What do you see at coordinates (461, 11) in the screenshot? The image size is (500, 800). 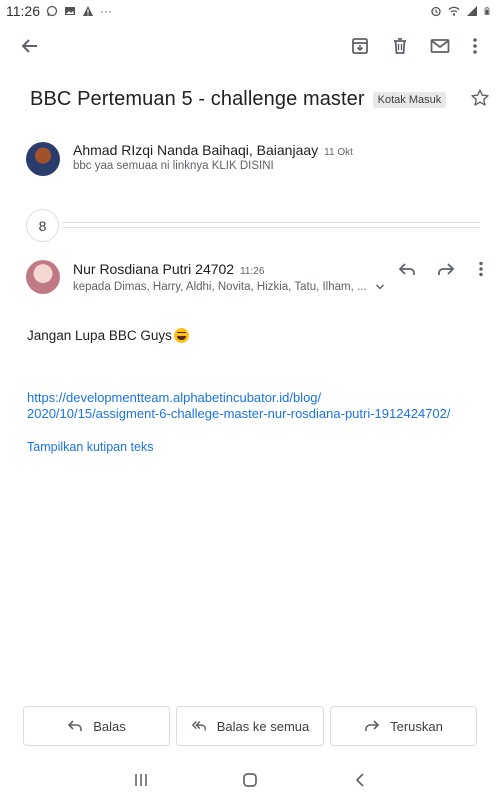 I see `status-right` at bounding box center [461, 11].